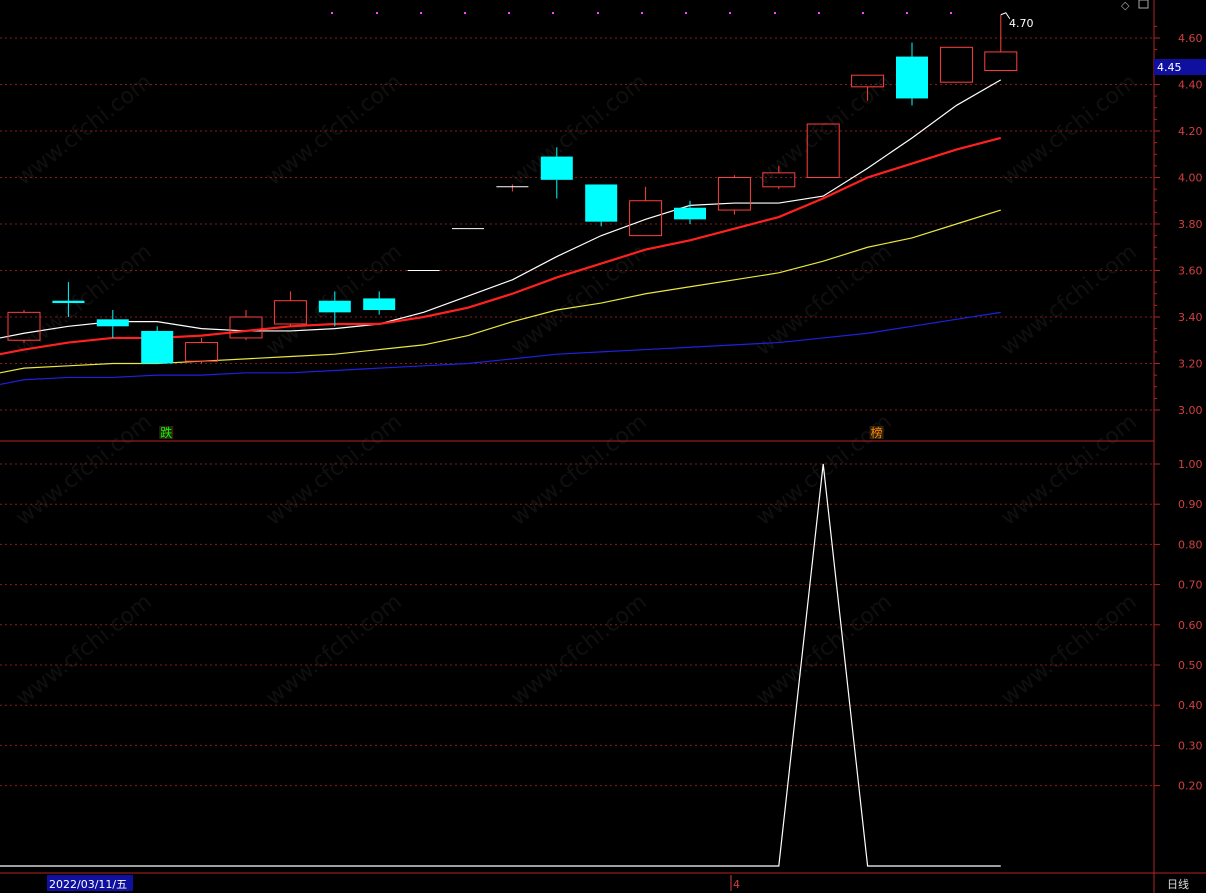 The image size is (1206, 893). I want to click on price-tick-label: 4.20, so click(1190, 131).